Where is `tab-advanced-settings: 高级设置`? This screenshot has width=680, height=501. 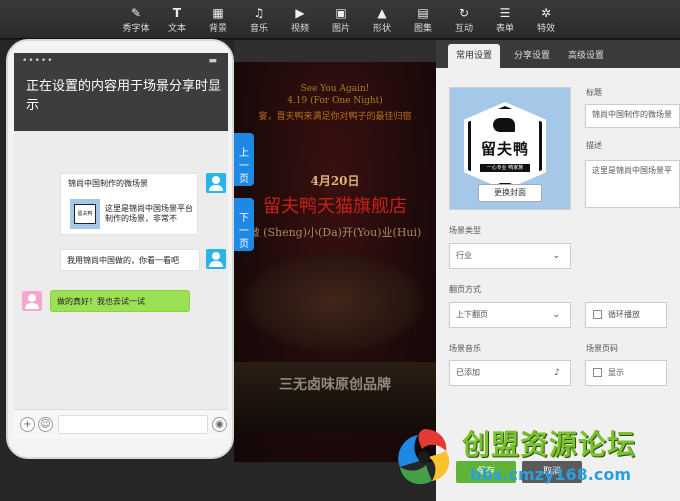
tab-advanced-settings: 高级设置 is located at coordinates (586, 56).